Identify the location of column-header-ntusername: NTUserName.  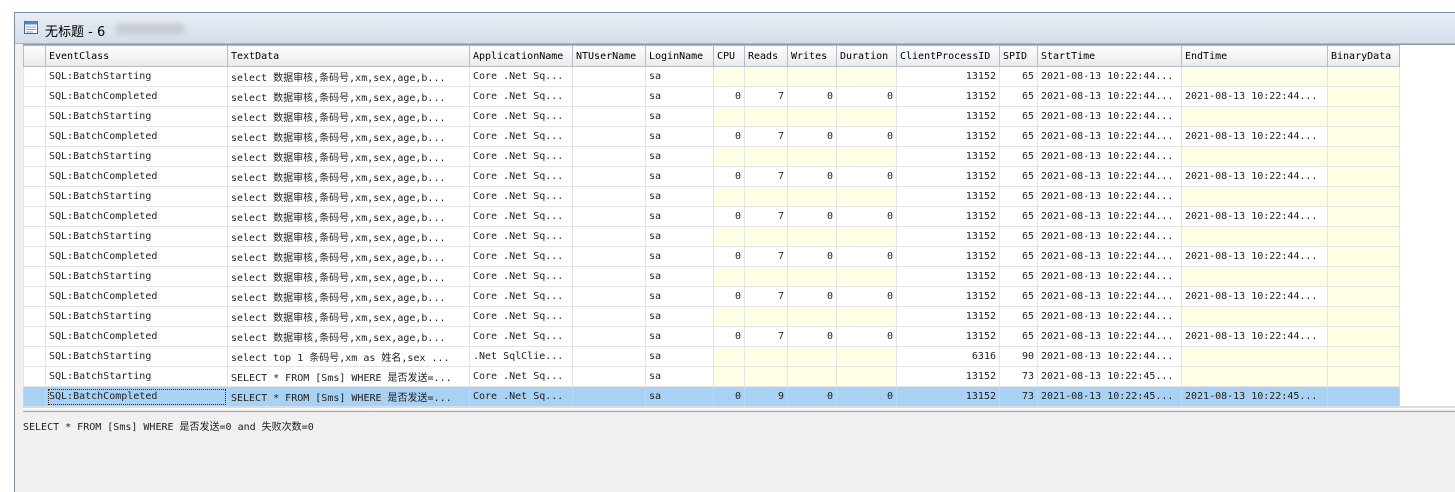
(609, 56).